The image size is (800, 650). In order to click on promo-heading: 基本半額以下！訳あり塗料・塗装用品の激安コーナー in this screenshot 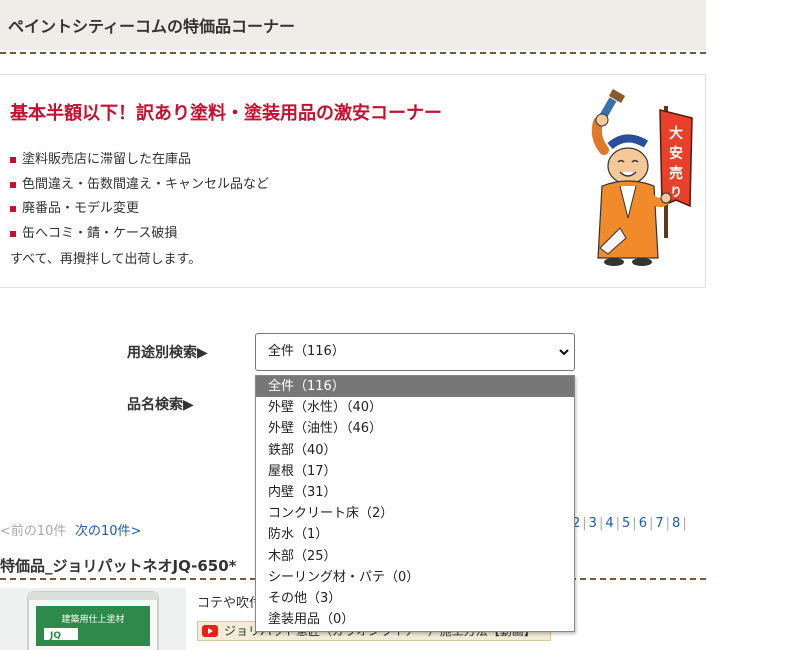, I will do `click(226, 113)`.